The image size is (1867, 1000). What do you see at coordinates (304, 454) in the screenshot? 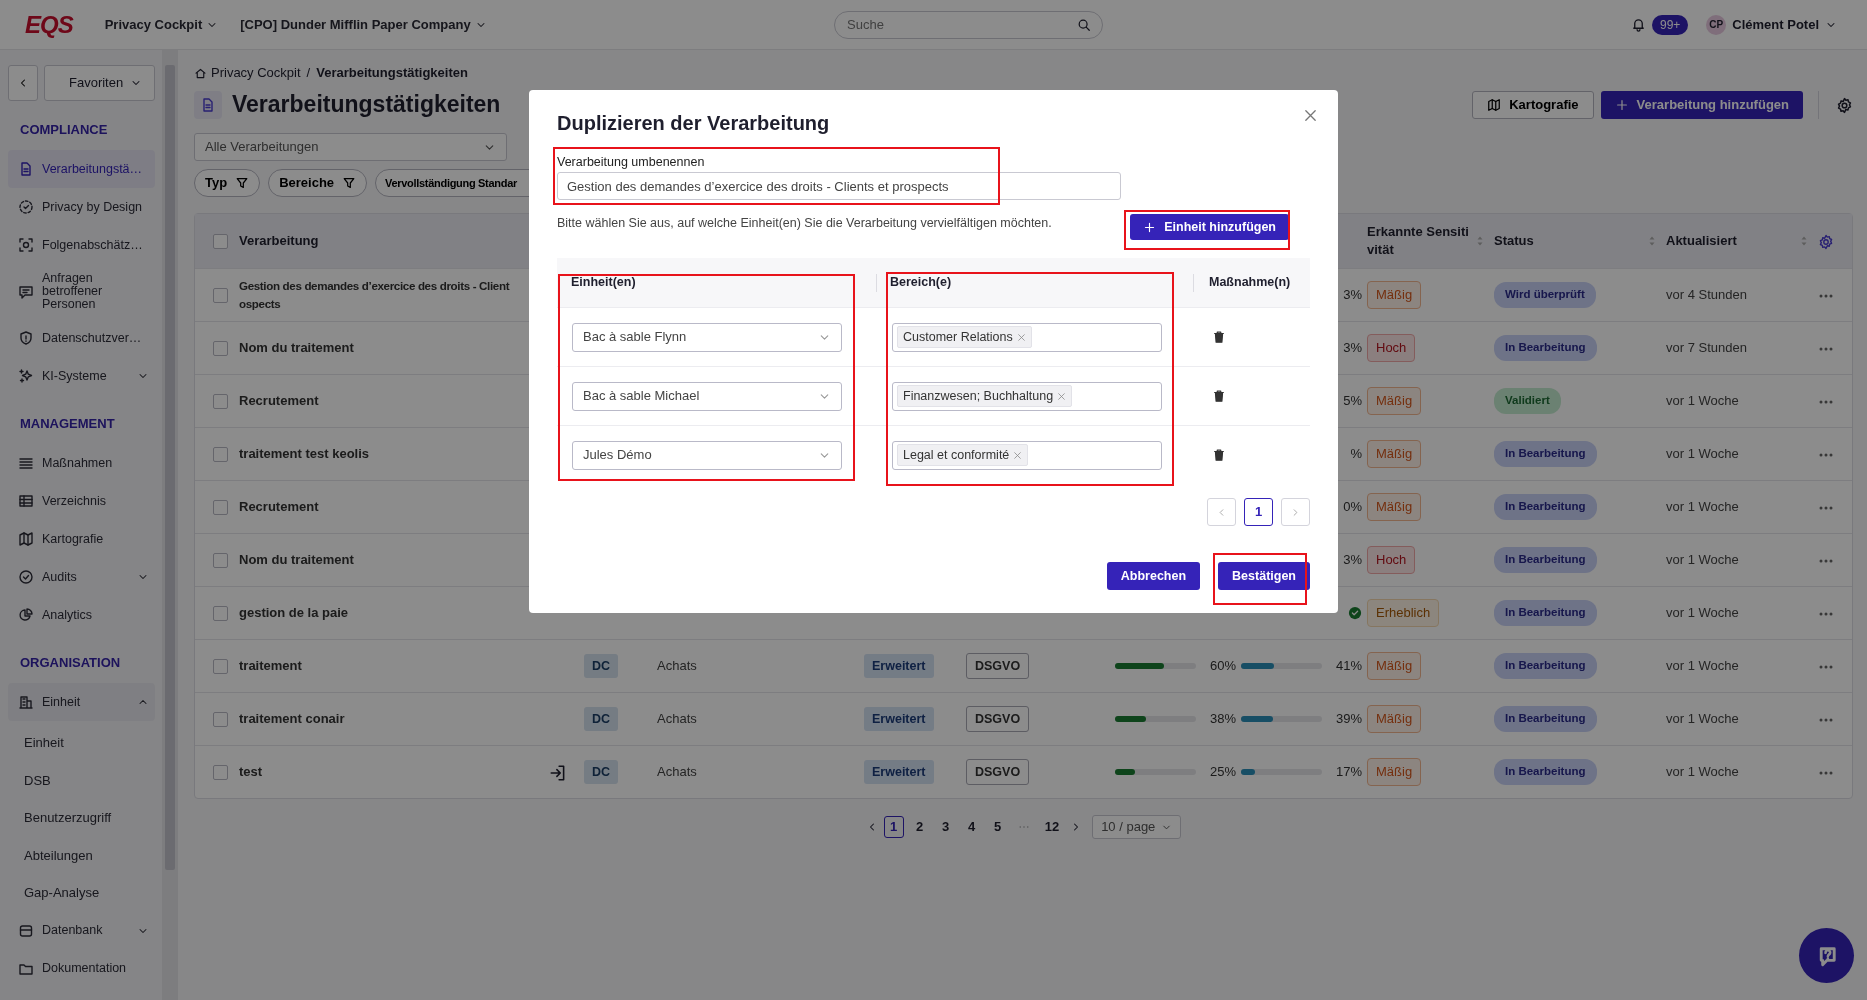
I see `row-title: traitement test keolis` at bounding box center [304, 454].